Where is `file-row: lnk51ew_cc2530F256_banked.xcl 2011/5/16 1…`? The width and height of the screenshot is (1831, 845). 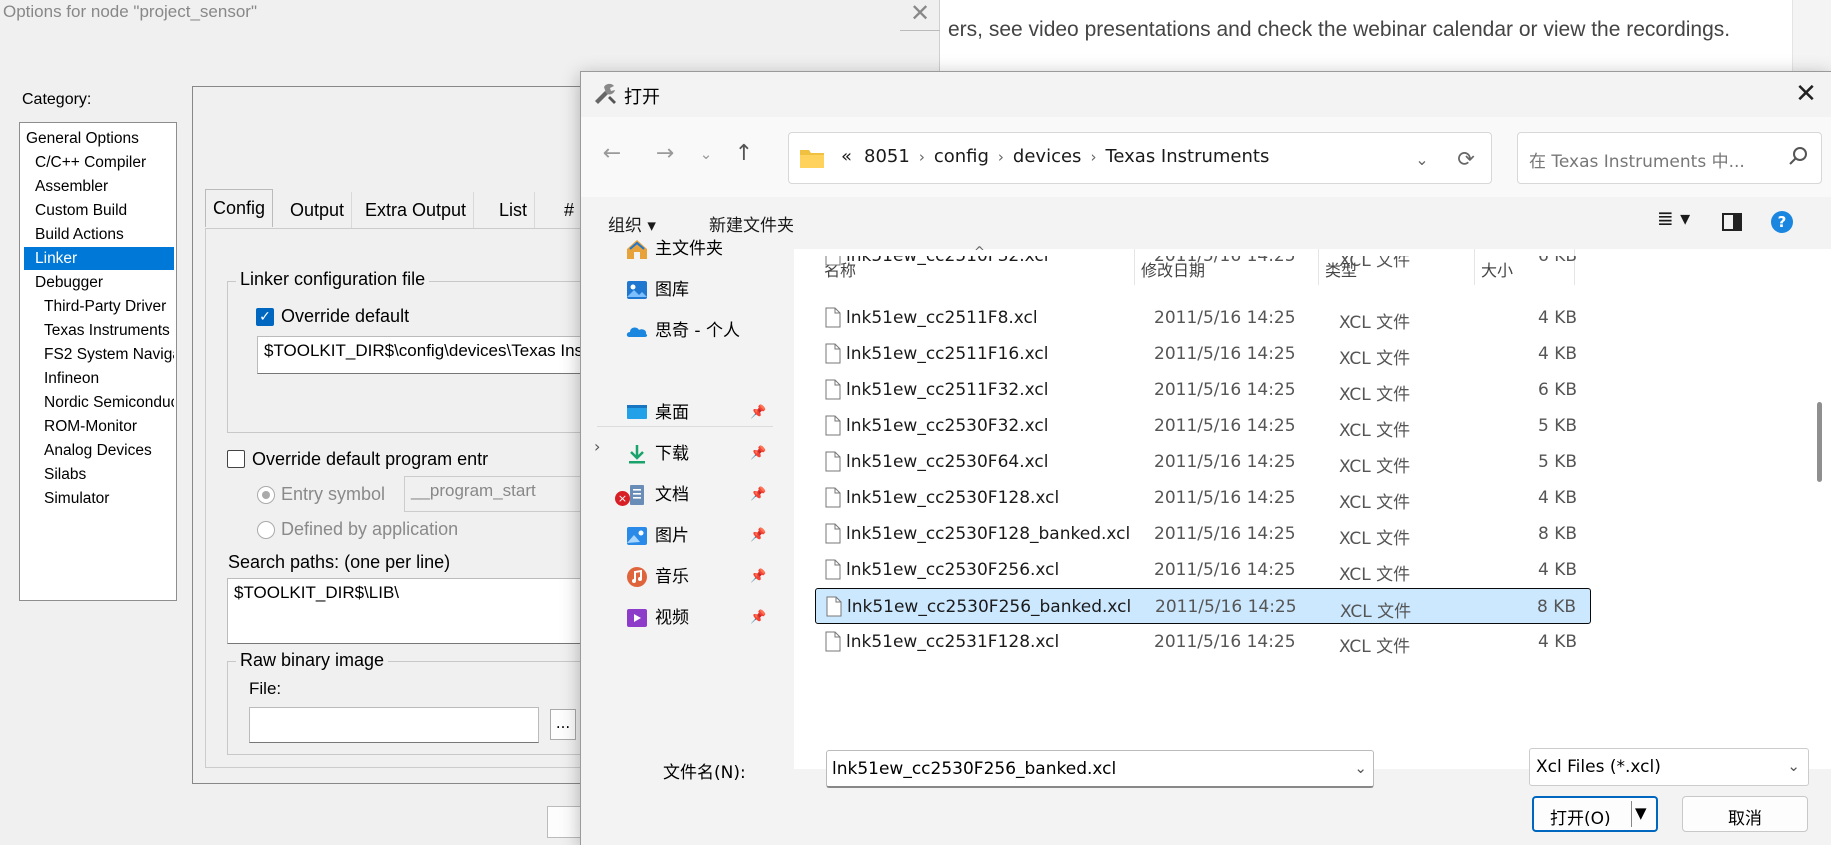
file-row: lnk51ew_cc2530F256_banked.xcl 2011/5/16 1… is located at coordinates (1203, 606).